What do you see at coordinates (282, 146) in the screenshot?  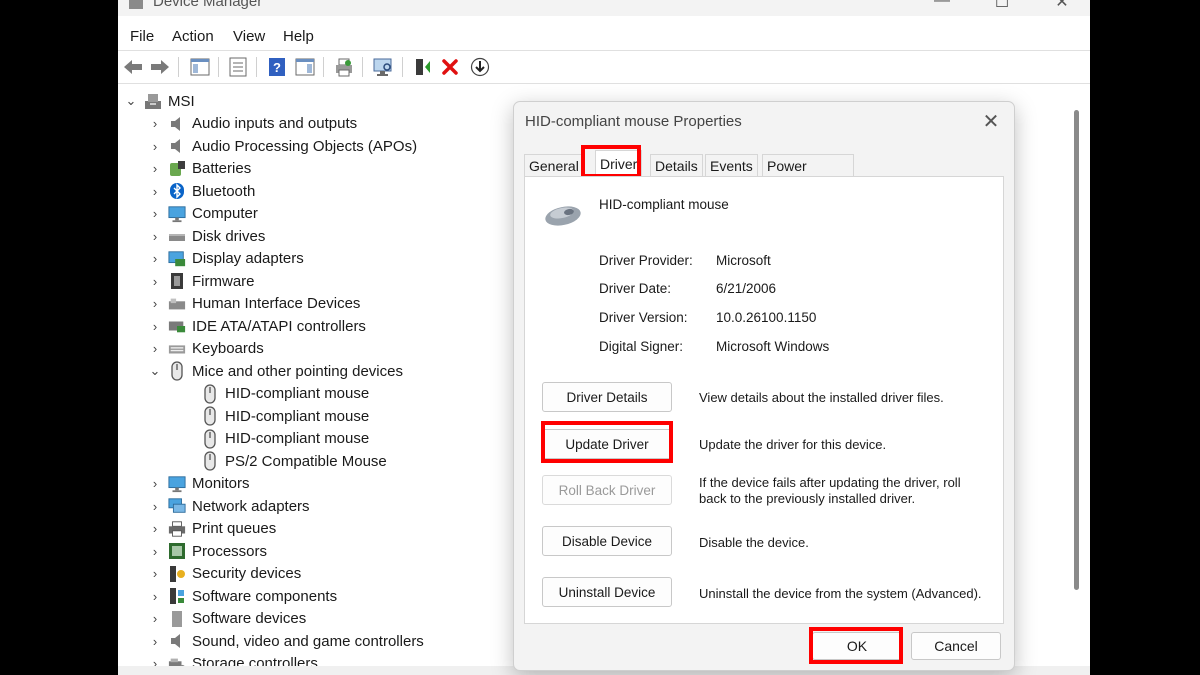 I see `tree-category-item: › Audio Processing Objects (APOs)` at bounding box center [282, 146].